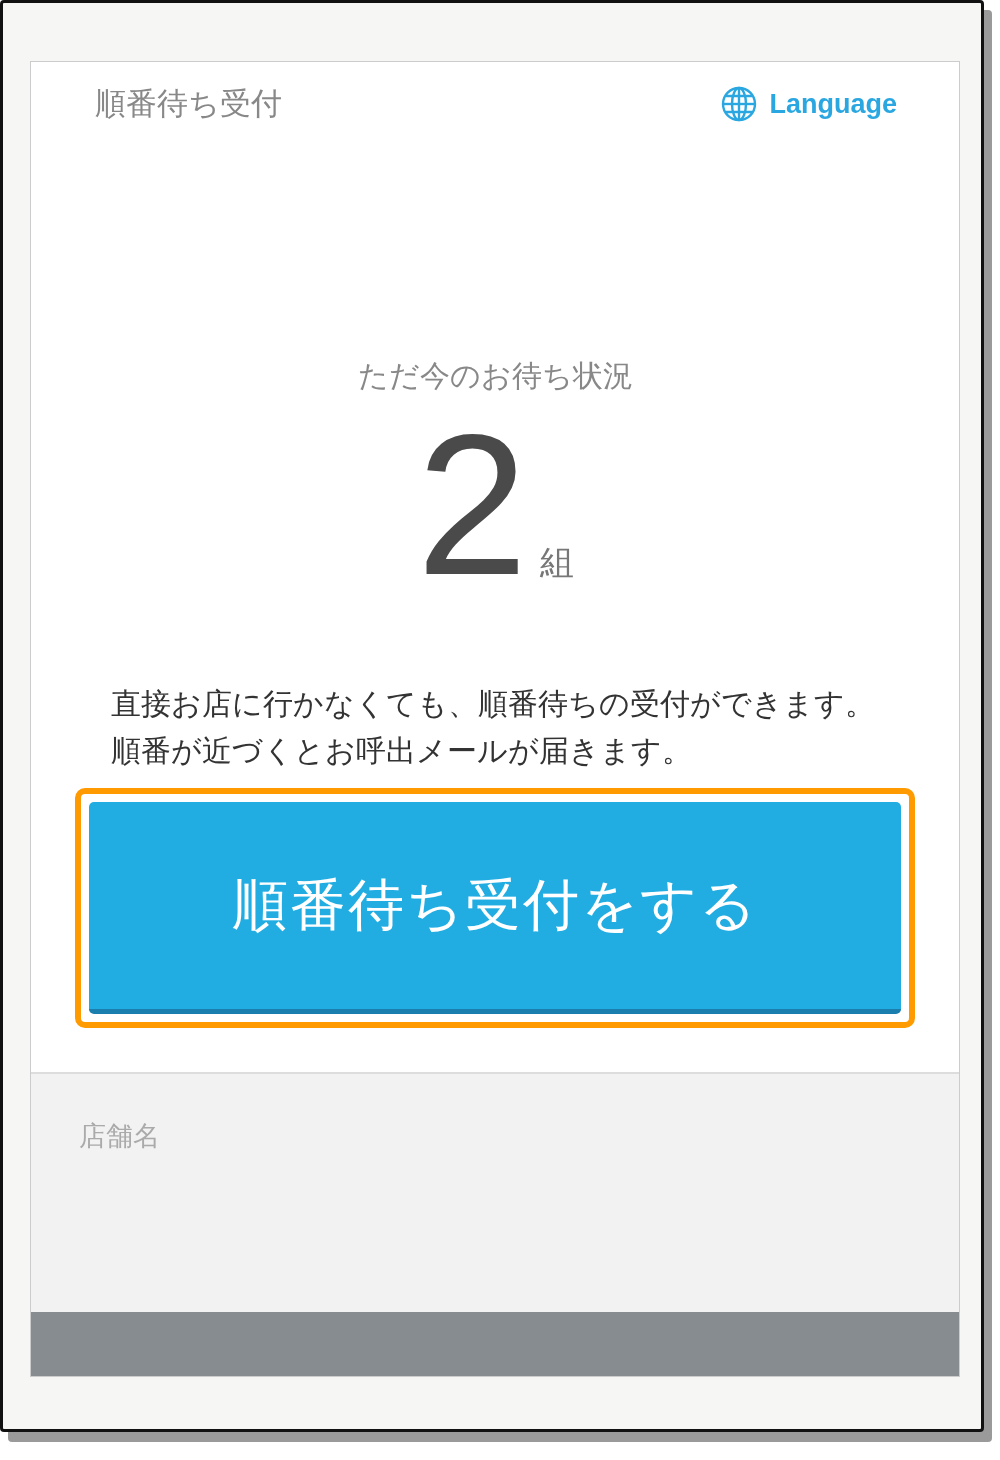 The width and height of the screenshot is (1000, 1460). I want to click on store-name-label: 店舗名, so click(119, 1135).